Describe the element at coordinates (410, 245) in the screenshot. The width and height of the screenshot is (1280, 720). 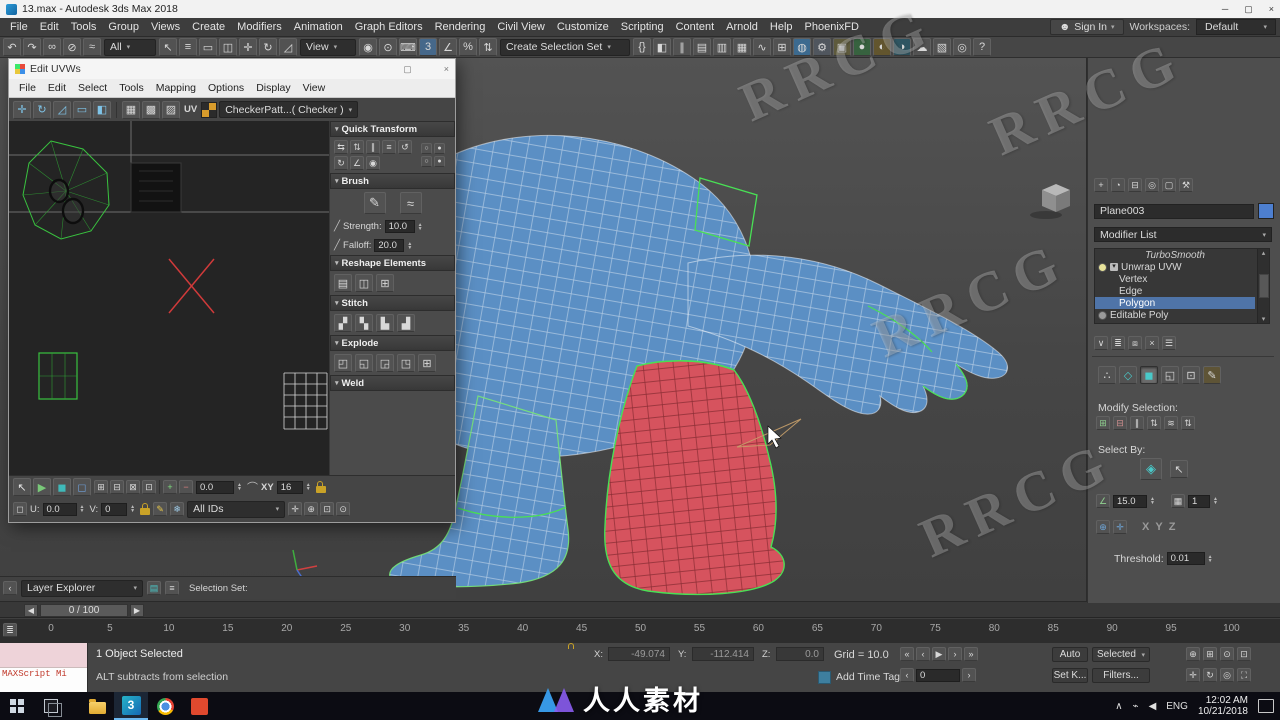
I see `falloff-spinner: ▲ ▼` at that location.